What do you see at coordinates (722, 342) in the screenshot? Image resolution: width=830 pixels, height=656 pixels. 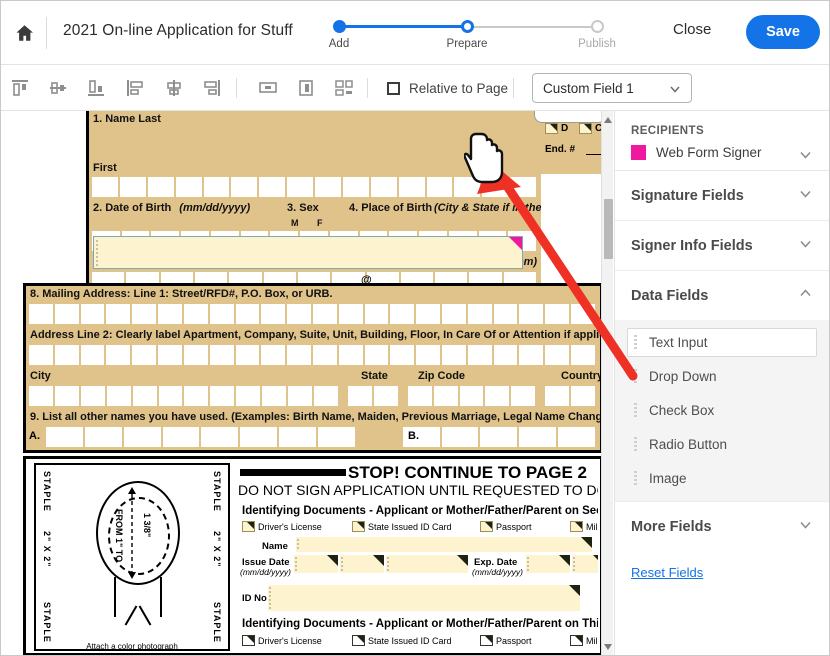 I see `data-field-text-input: Text Input` at bounding box center [722, 342].